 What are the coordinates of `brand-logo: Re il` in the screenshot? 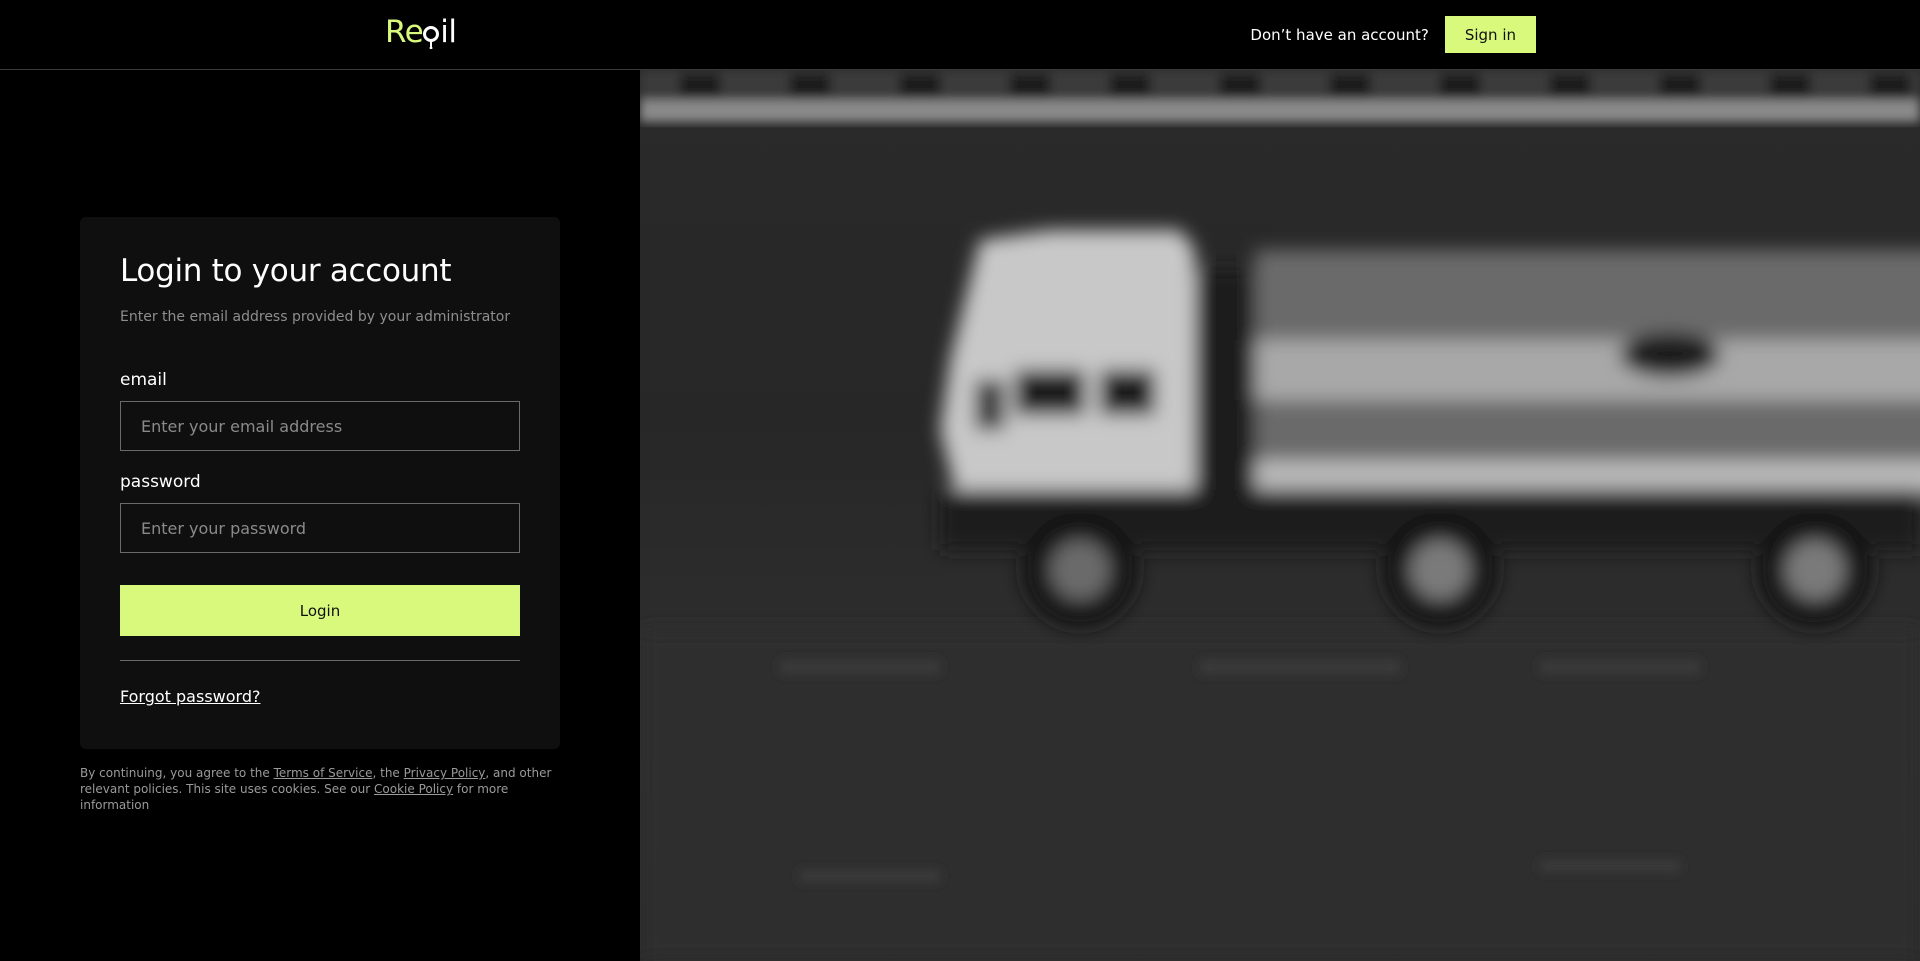 It's located at (421, 32).